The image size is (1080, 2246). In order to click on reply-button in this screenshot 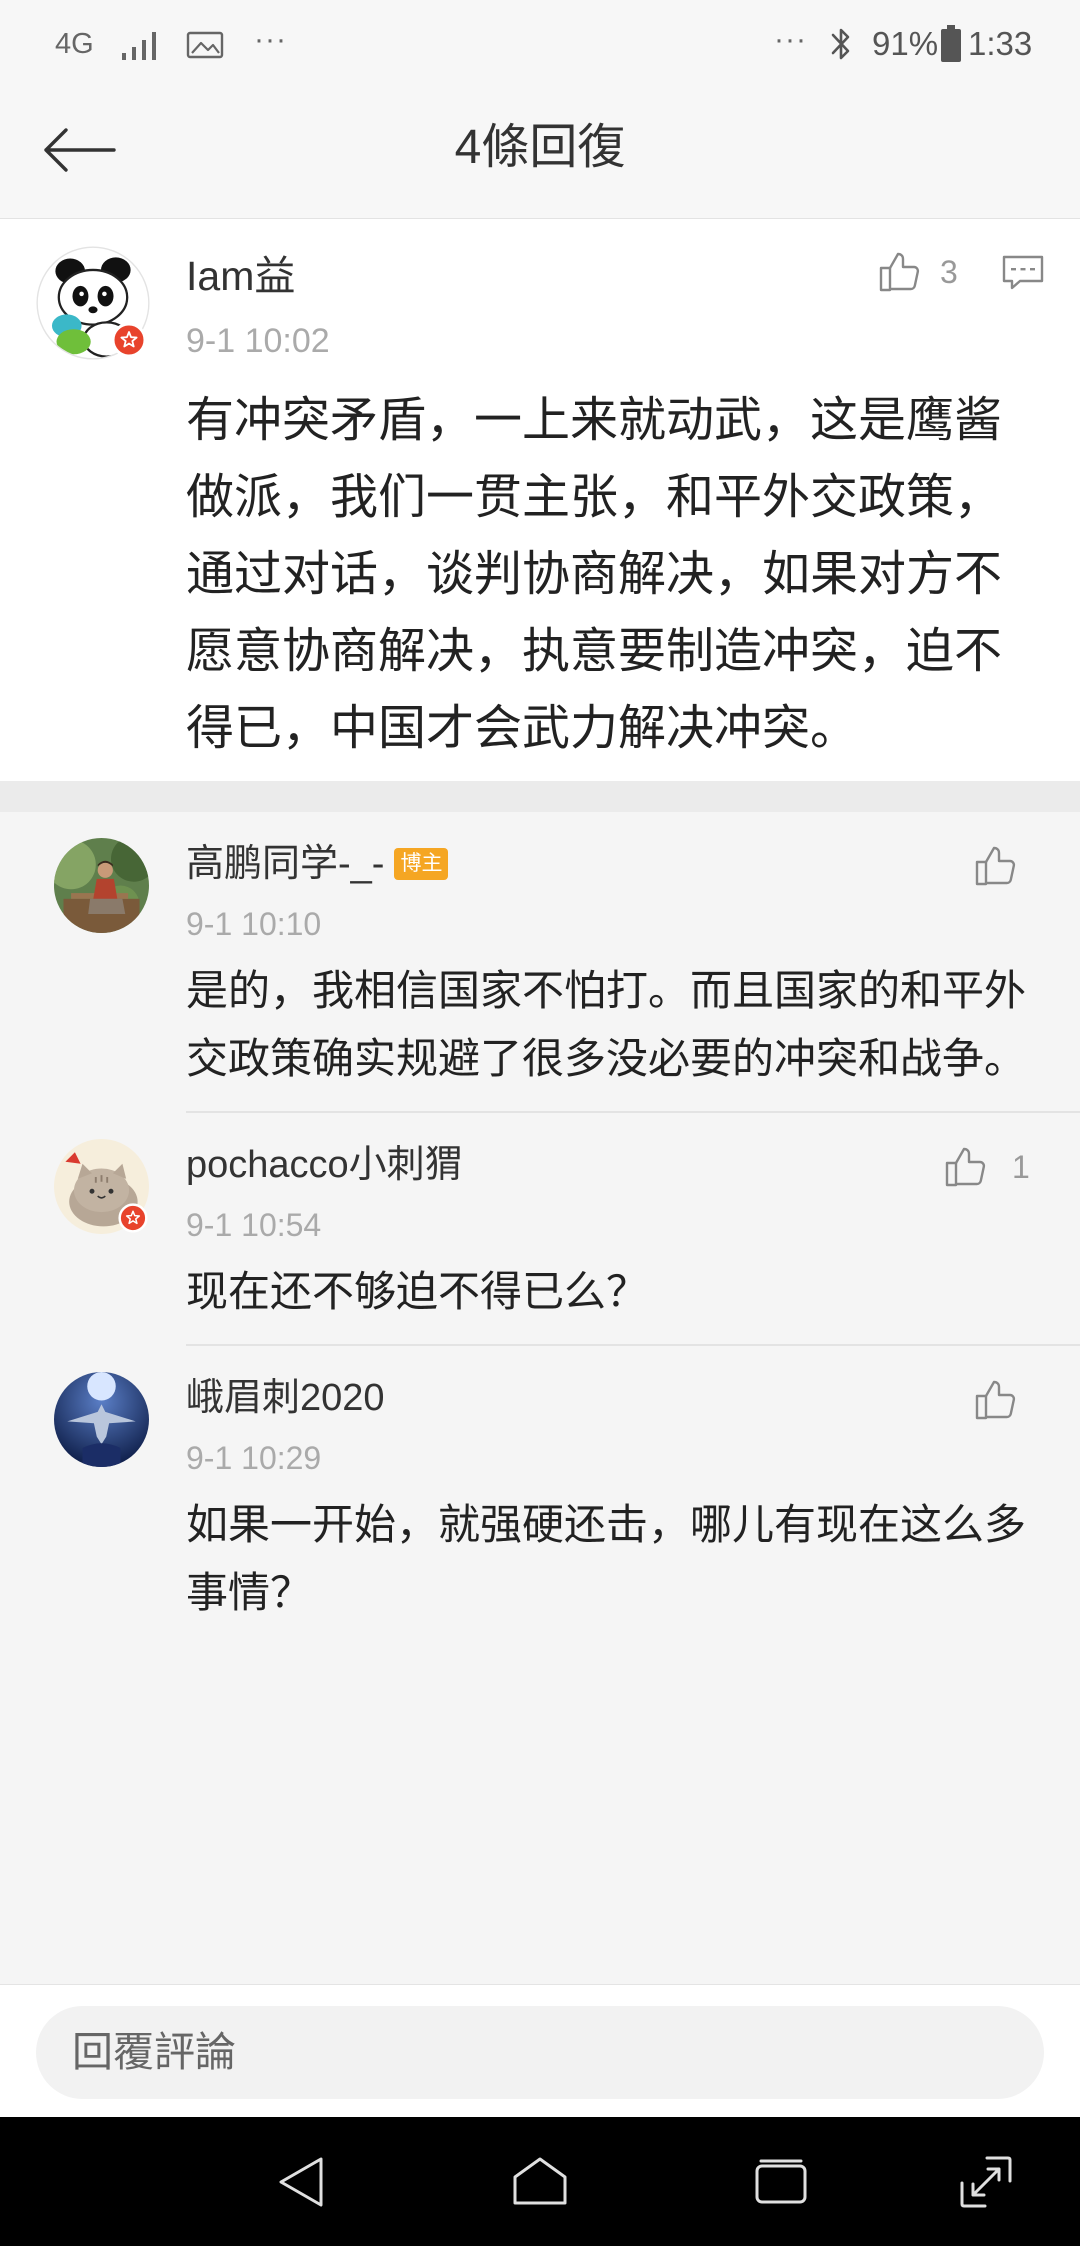, I will do `click(1023, 273)`.